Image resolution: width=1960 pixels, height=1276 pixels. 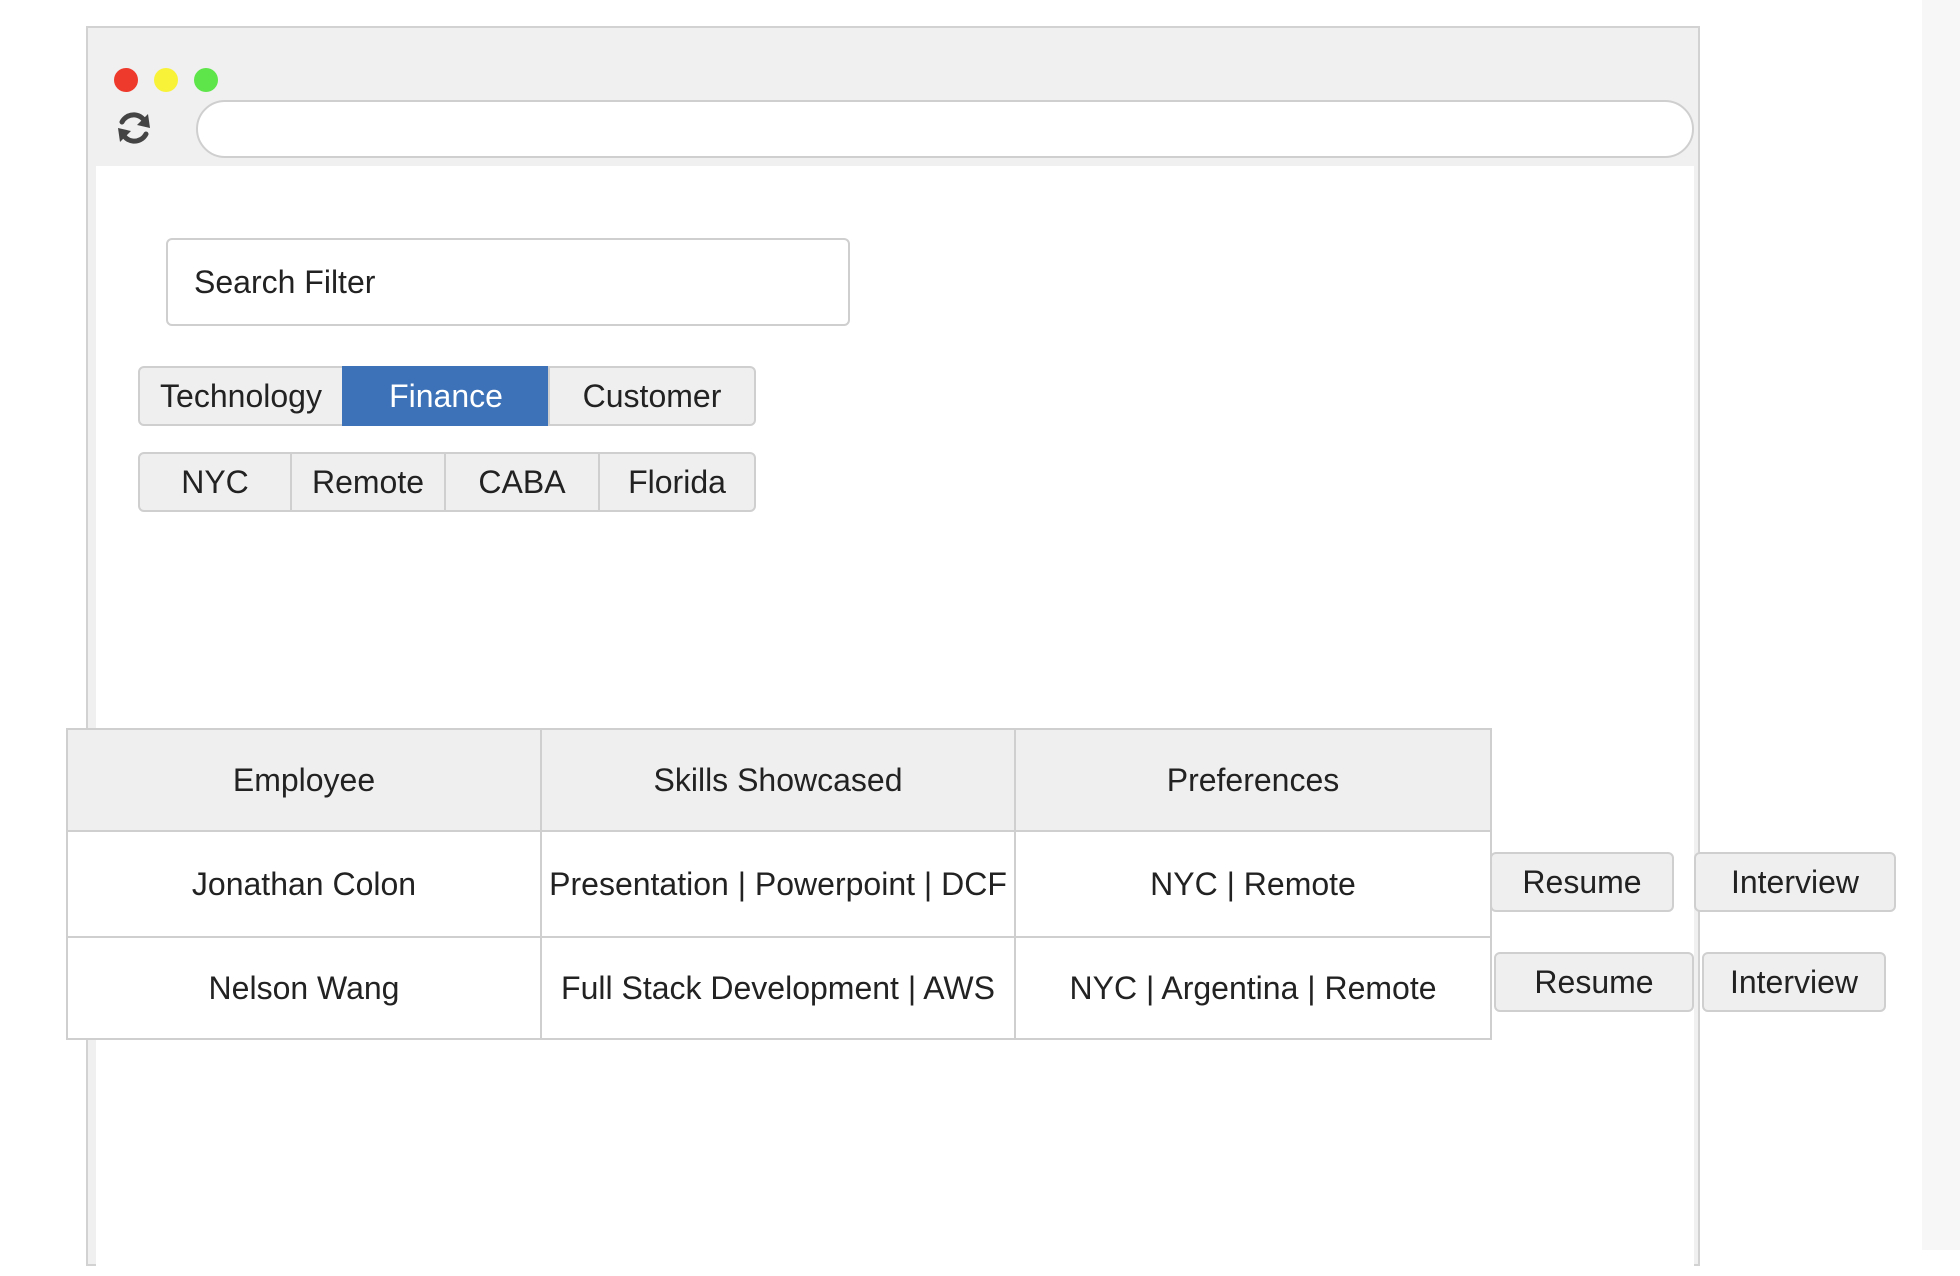 What do you see at coordinates (304, 780) in the screenshot?
I see `column-header-employee: Employee` at bounding box center [304, 780].